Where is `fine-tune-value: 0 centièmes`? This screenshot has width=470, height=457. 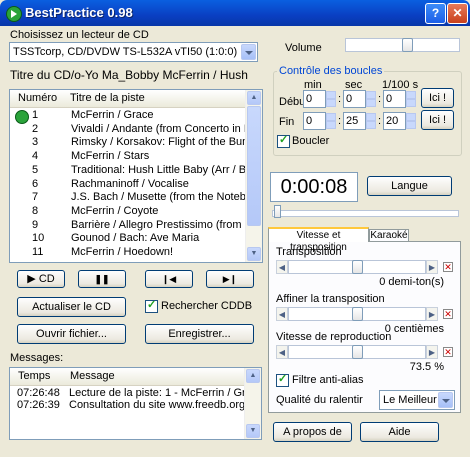 fine-tune-value: 0 centièmes is located at coordinates (414, 329).